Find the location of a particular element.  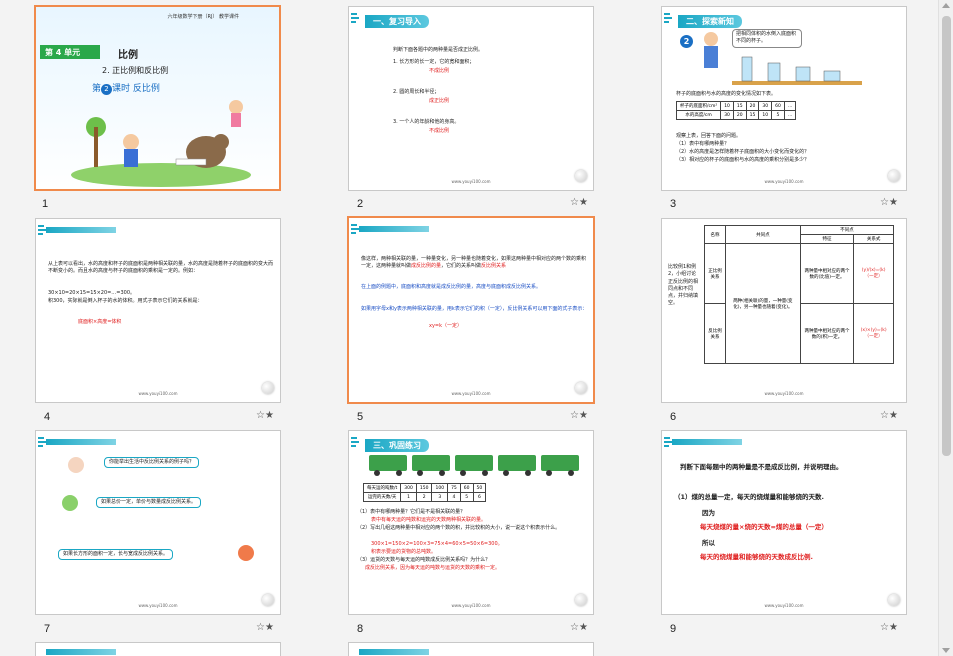

slide8-a1: 表中有每天运的吨数和运完的天数两种相关联的量。 is located at coordinates (429, 520).